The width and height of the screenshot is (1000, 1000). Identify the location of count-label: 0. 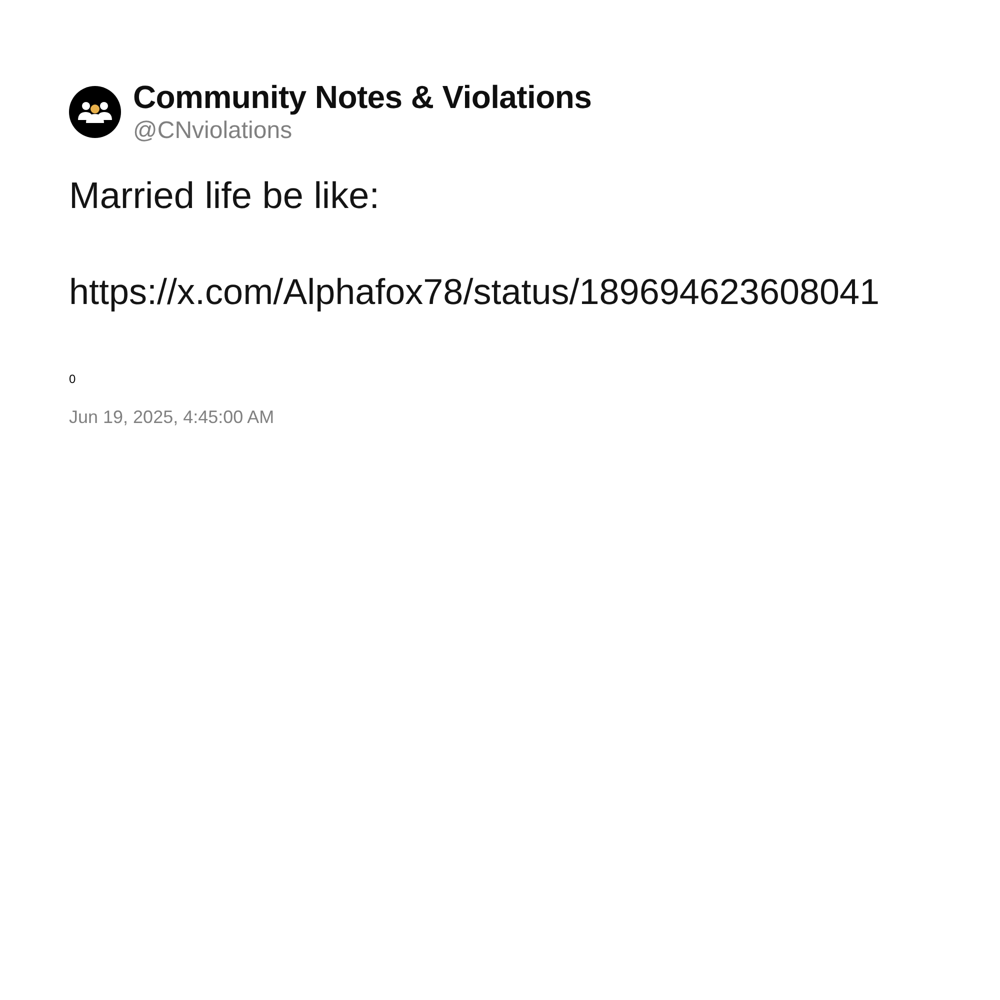
(73, 379).